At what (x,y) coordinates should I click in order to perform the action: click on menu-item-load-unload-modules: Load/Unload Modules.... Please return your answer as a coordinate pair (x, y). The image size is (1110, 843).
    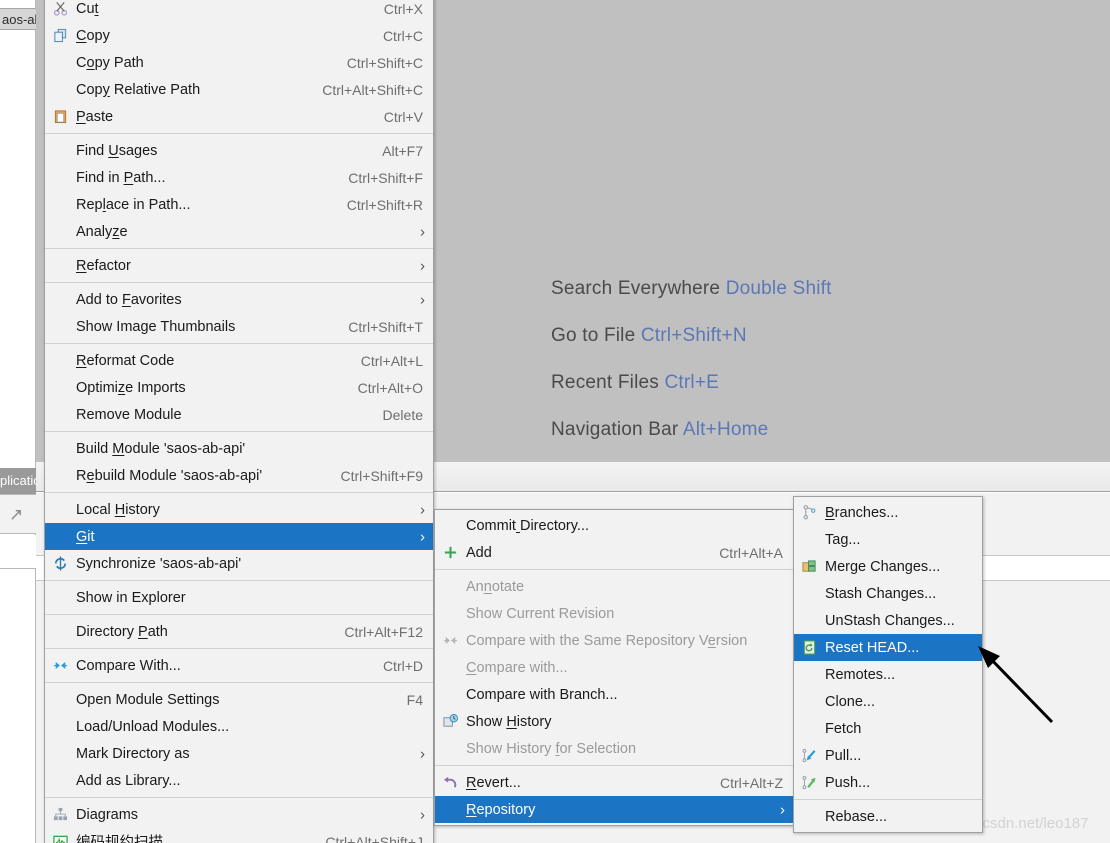
    Looking at the image, I should click on (239, 726).